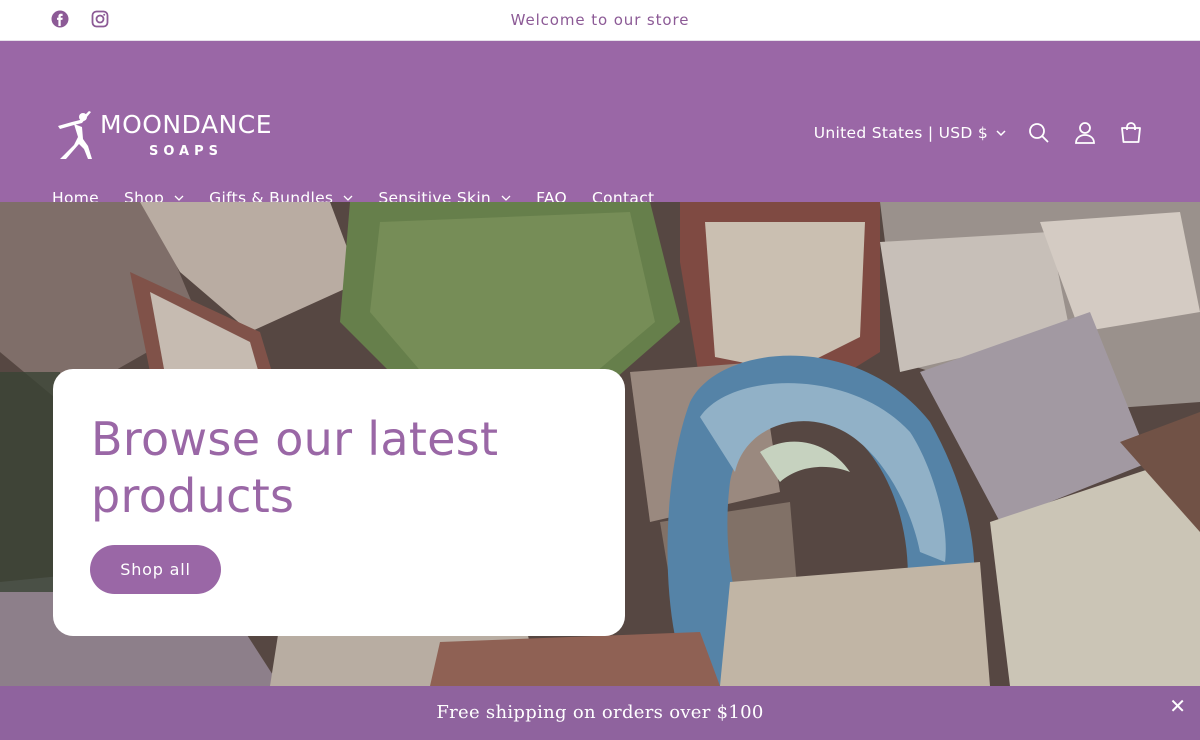 This screenshot has width=1200, height=740. I want to click on announcement-text: Welcome to our store, so click(600, 20).